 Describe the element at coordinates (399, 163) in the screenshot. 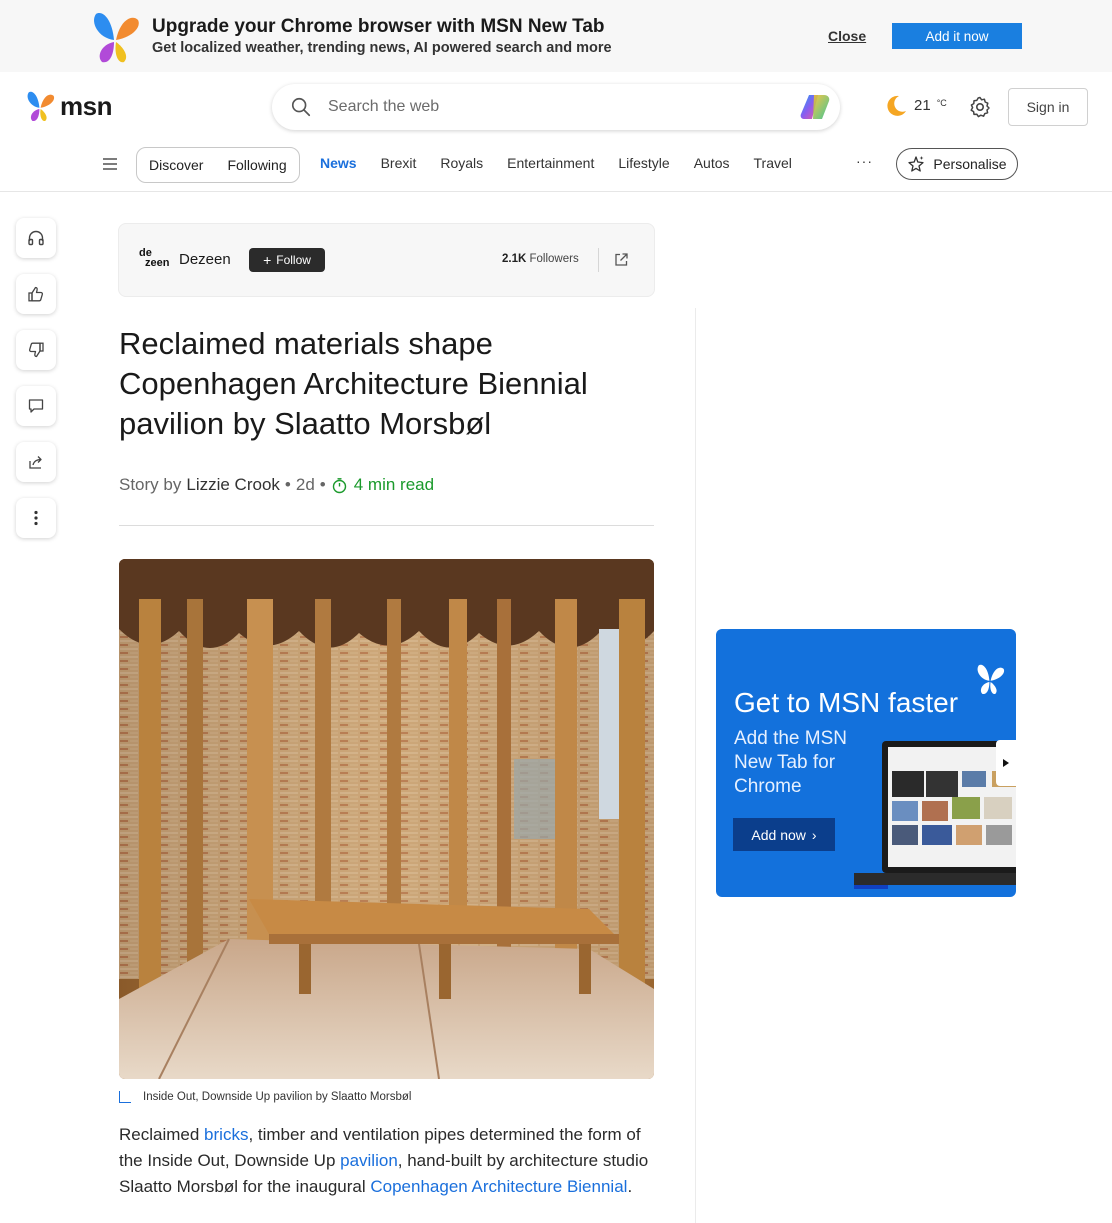

I see `nav-item-brexit: Brexit` at that location.